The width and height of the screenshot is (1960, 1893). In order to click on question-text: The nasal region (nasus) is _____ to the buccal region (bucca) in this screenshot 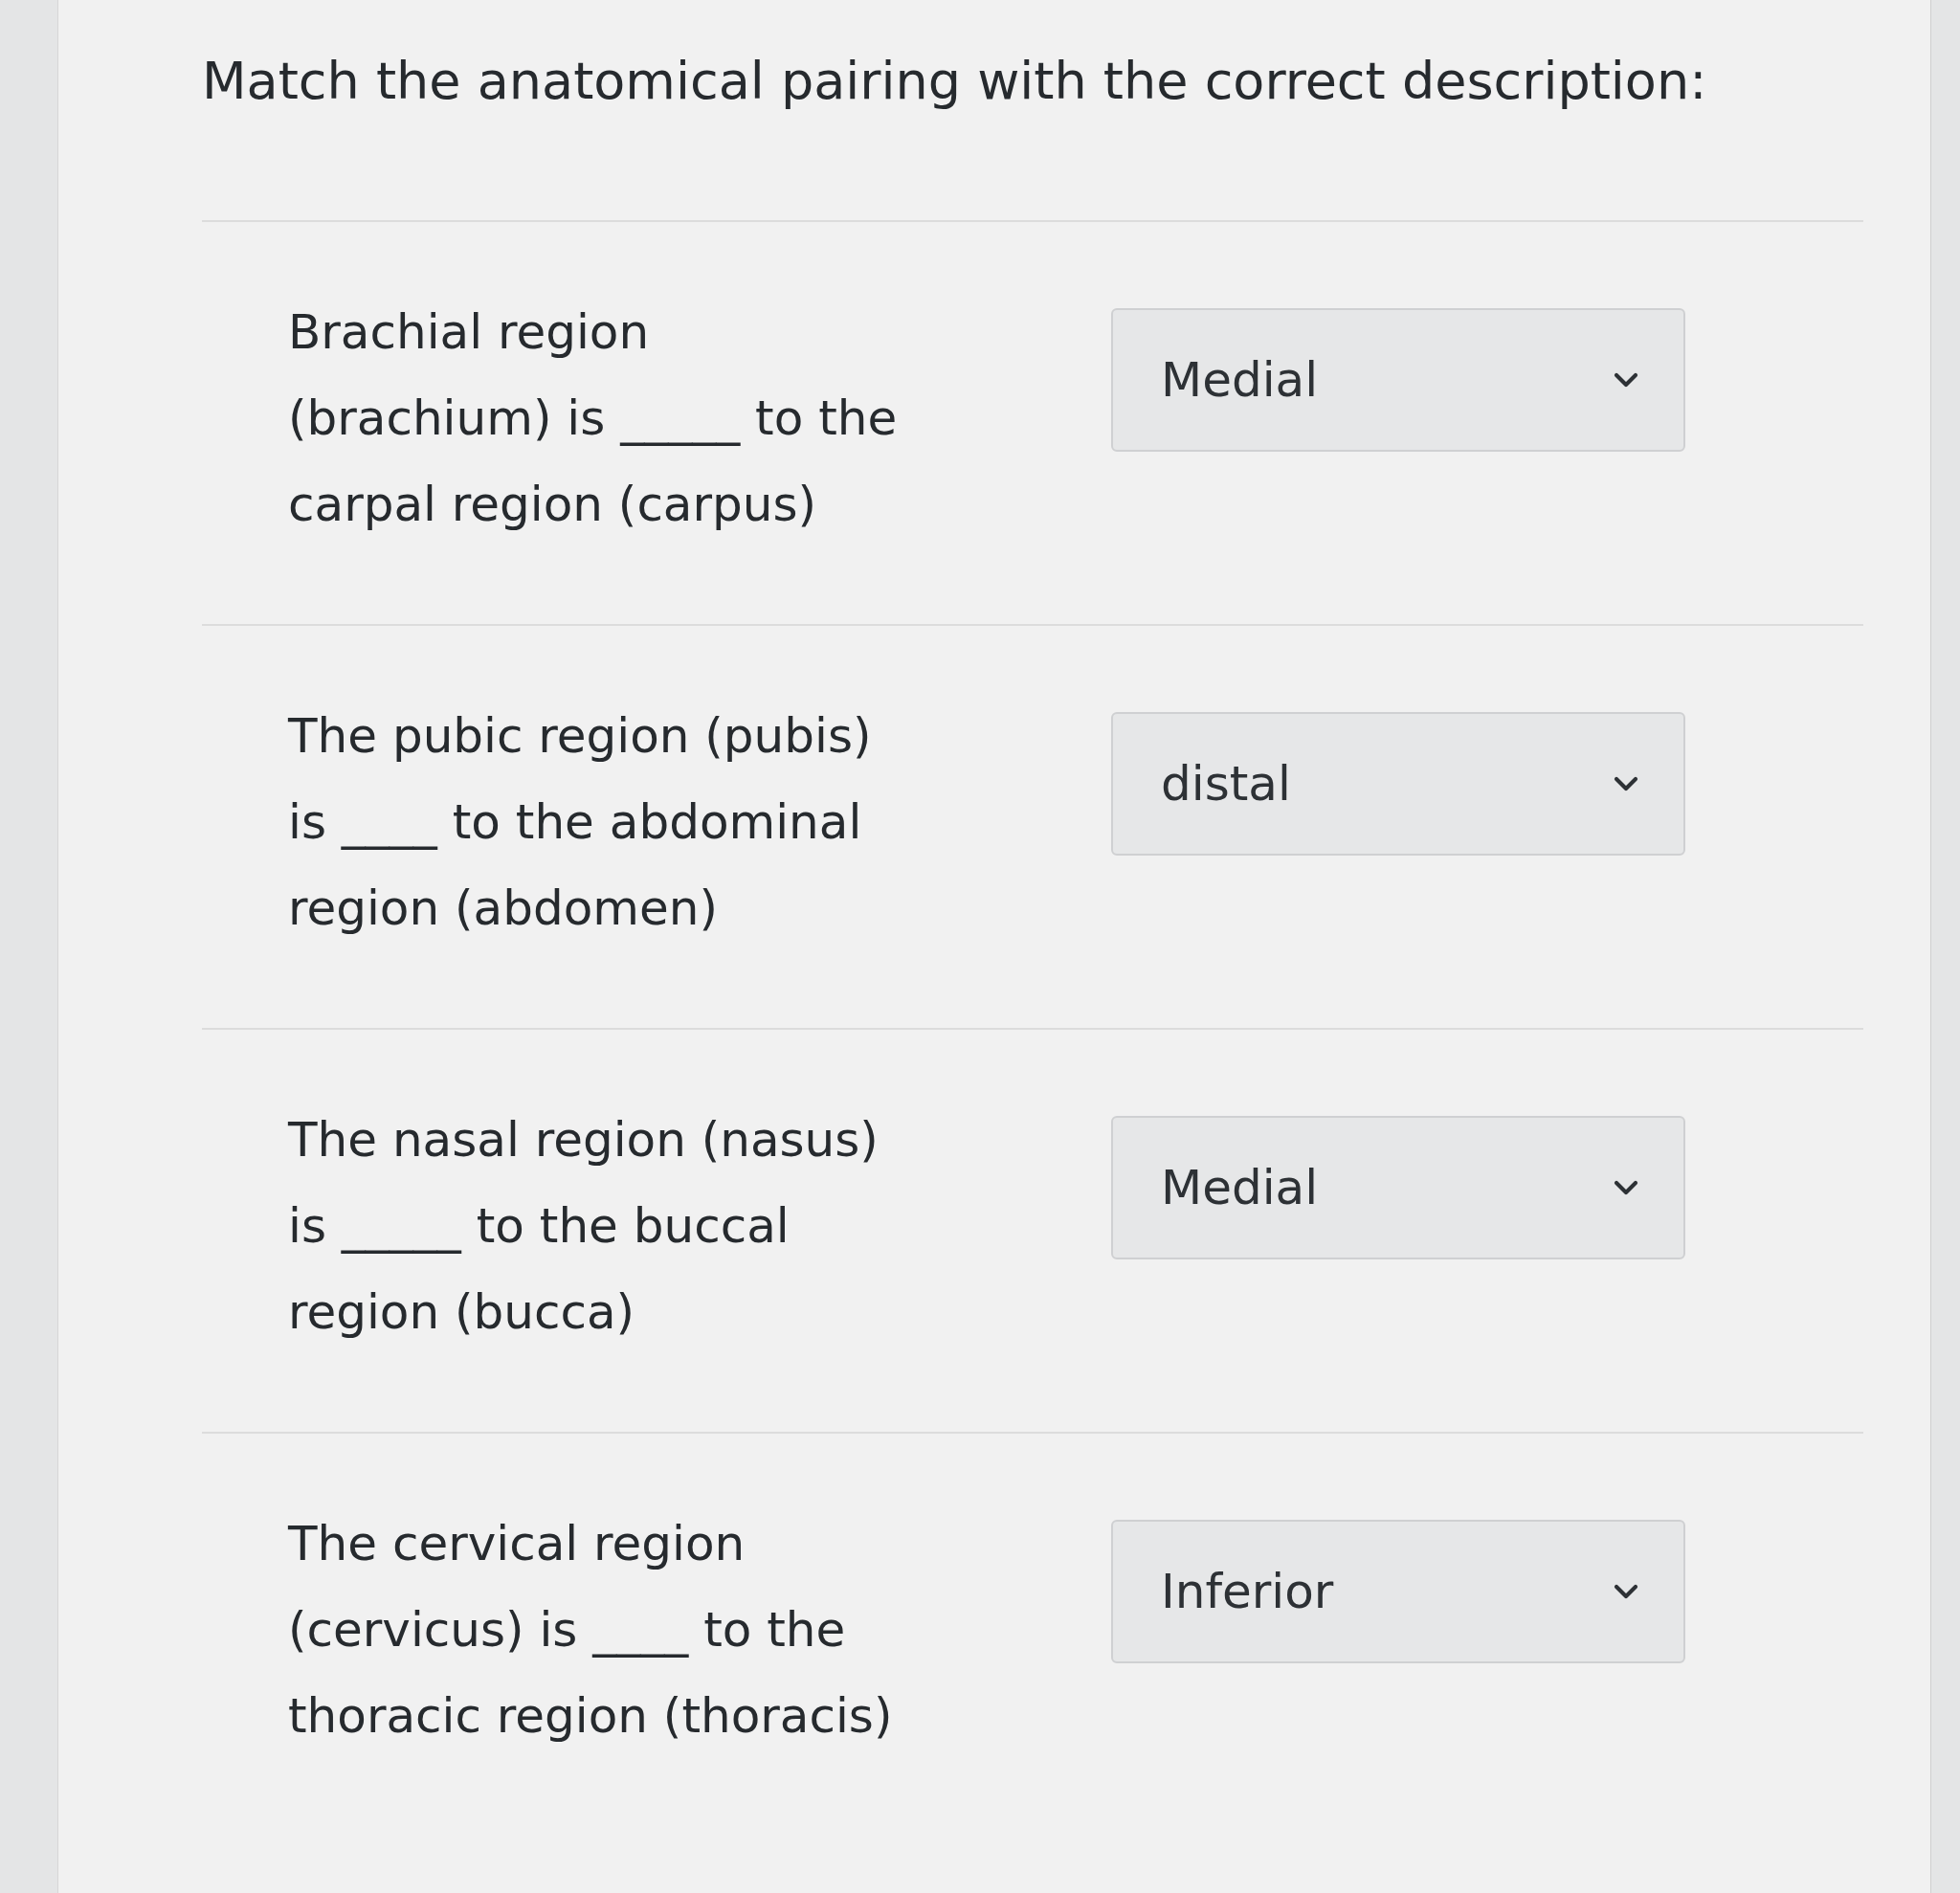, I will do `click(584, 1227)`.